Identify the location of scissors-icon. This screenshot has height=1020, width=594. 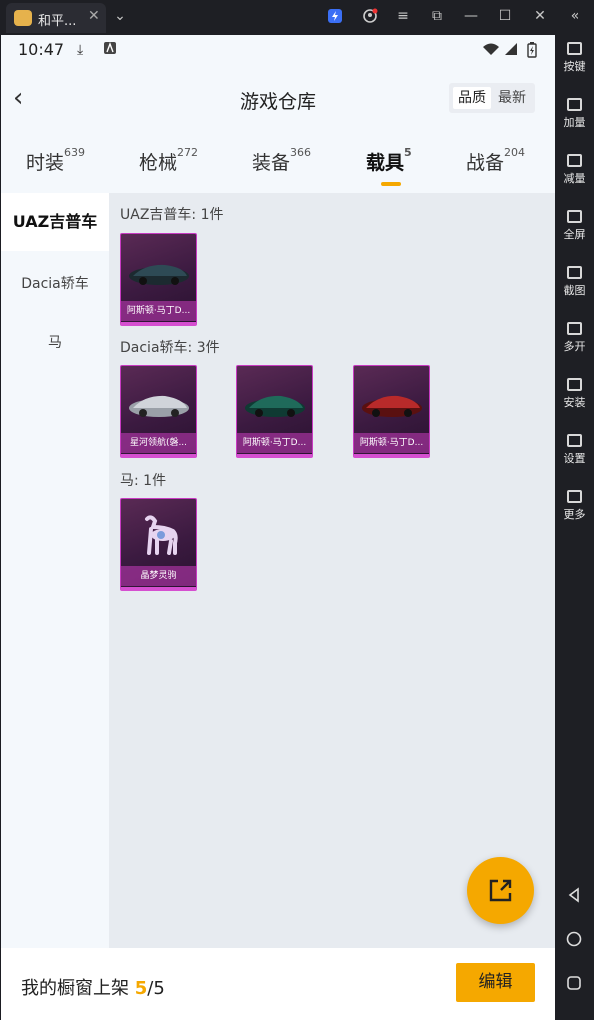
(574, 272).